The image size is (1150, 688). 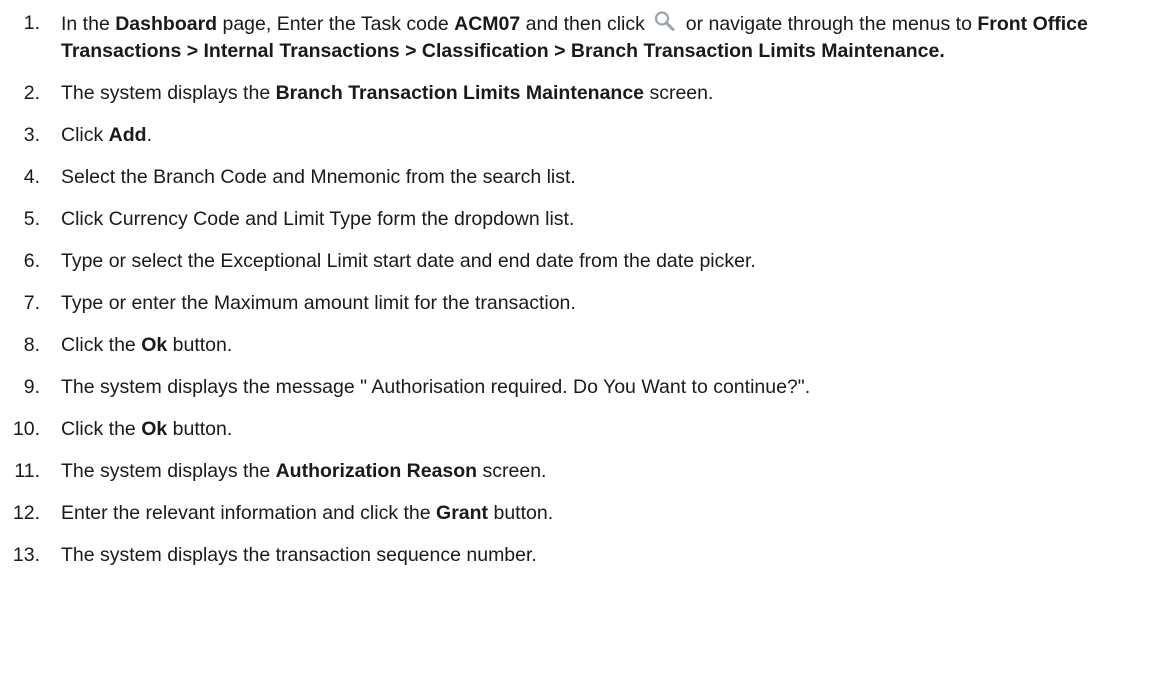 I want to click on step-number: 11., so click(x=27, y=471).